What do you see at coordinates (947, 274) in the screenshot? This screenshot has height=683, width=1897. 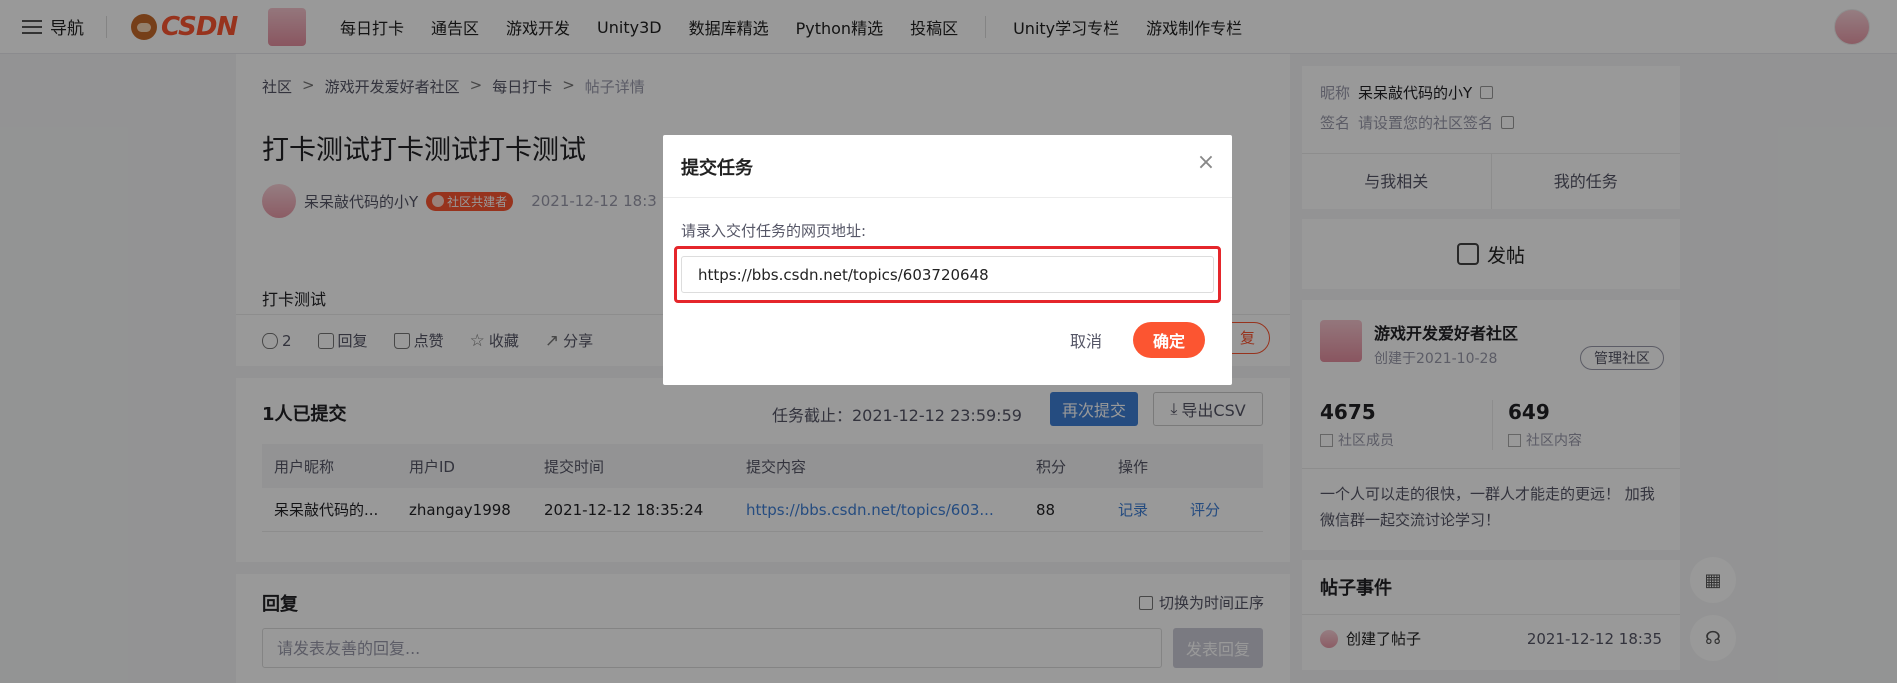 I see `task-url-input` at bounding box center [947, 274].